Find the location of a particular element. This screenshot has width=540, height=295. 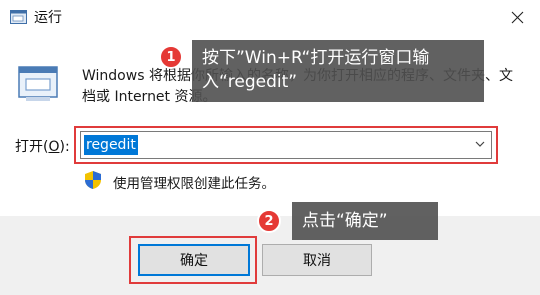

run-app-icon is located at coordinates (18, 16).